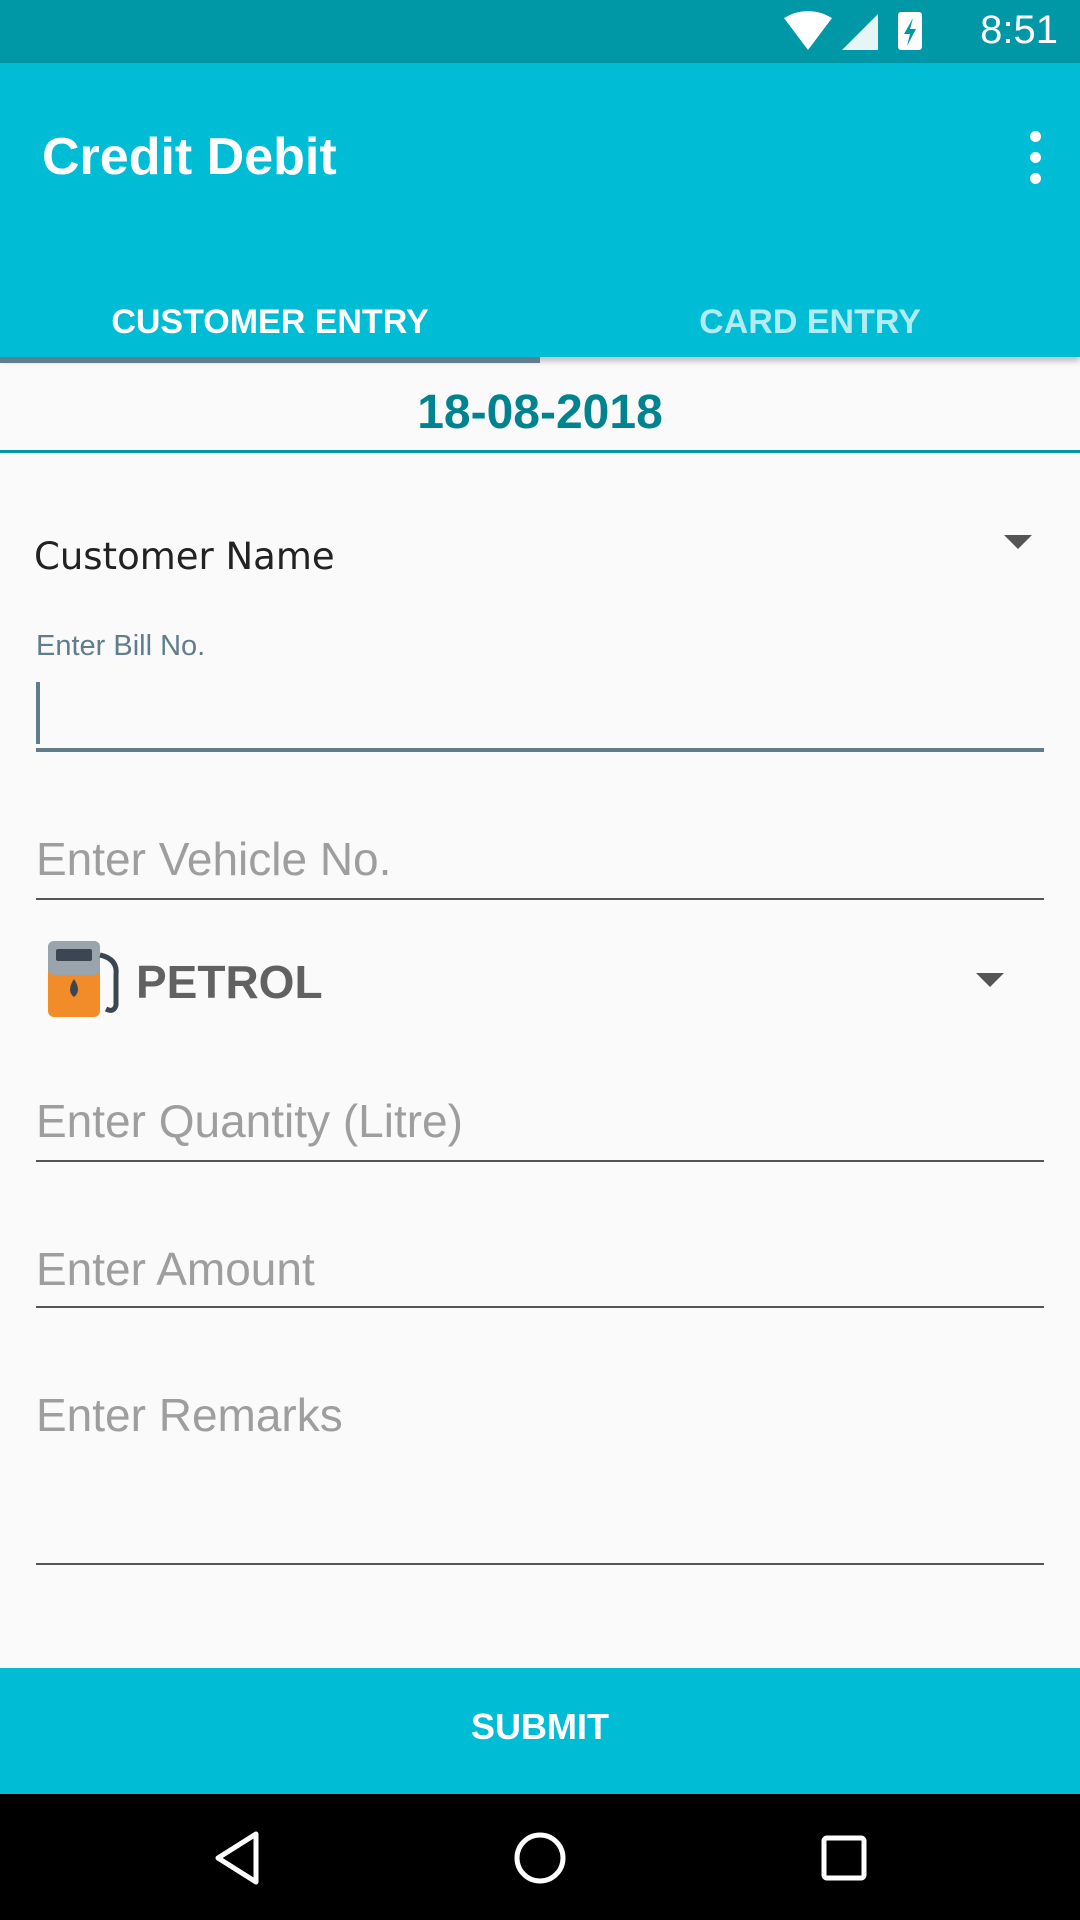 Image resolution: width=1080 pixels, height=1920 pixels. What do you see at coordinates (808, 30) in the screenshot?
I see `wifi-icon` at bounding box center [808, 30].